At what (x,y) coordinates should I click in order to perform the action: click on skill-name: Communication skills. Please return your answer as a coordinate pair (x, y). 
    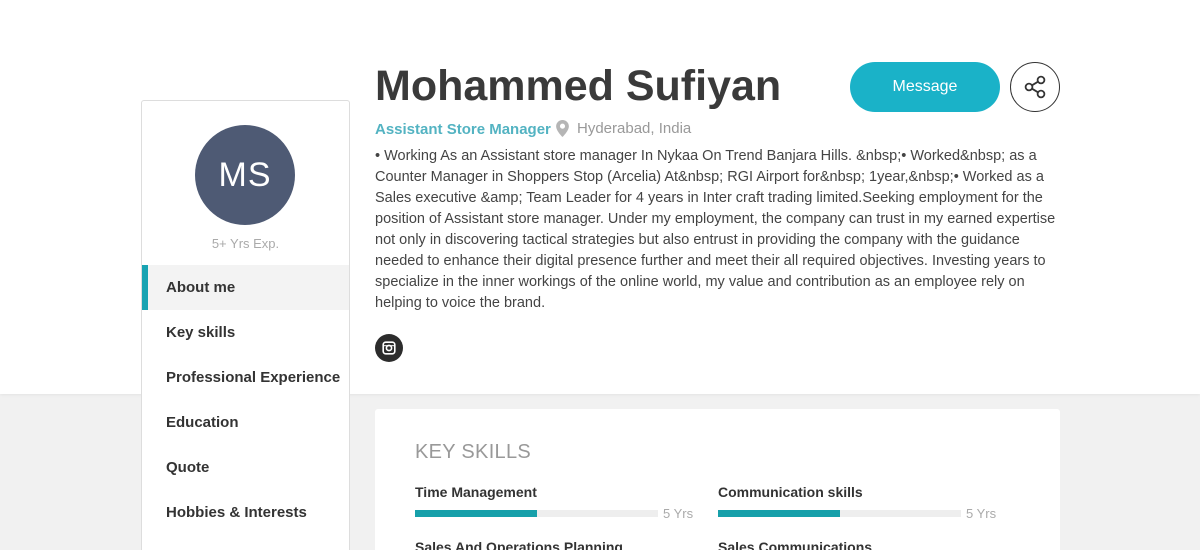
    Looking at the image, I should click on (790, 492).